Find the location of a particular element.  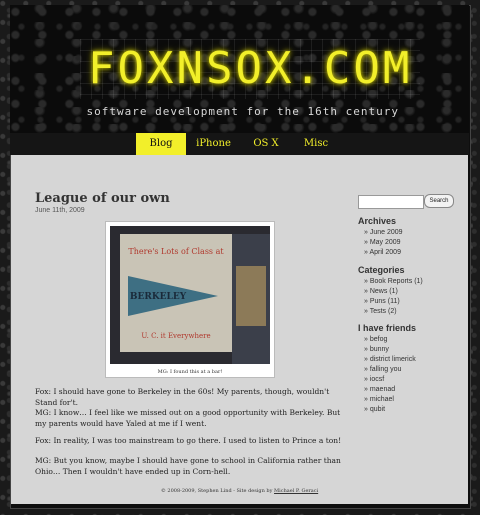

category-link: » Book Reports (1) is located at coordinates (393, 282).